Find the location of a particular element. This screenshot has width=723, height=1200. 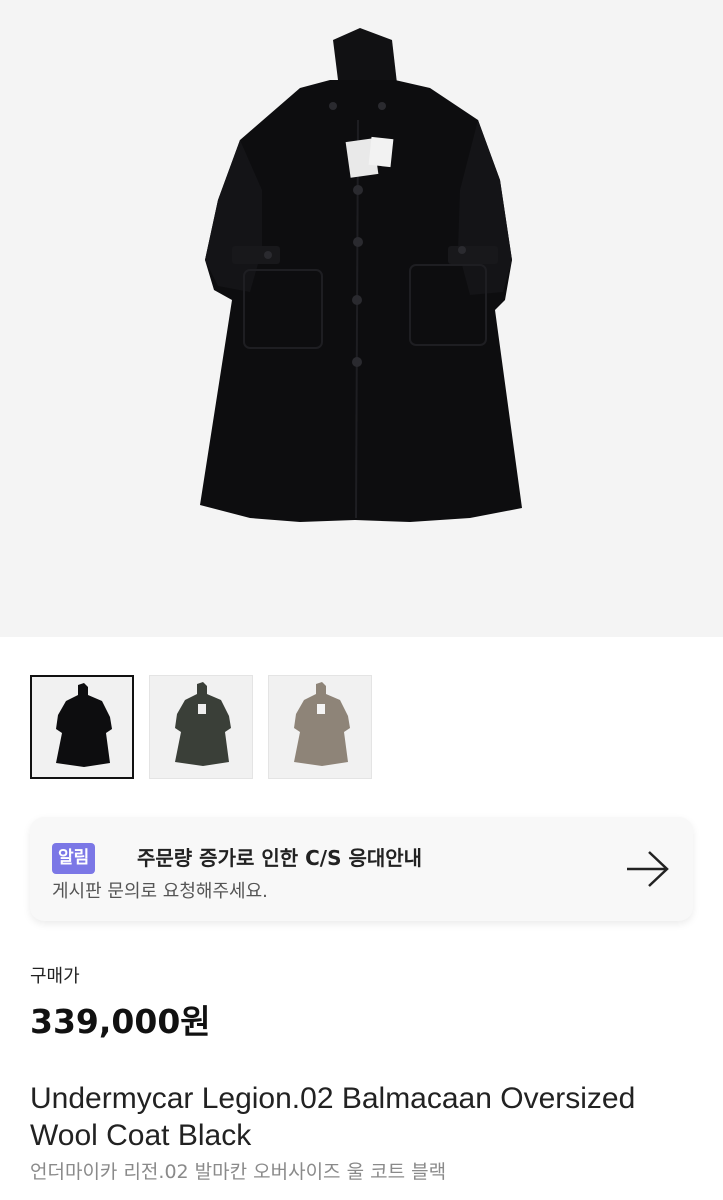

price-value: 339,000원 is located at coordinates (120, 1021).